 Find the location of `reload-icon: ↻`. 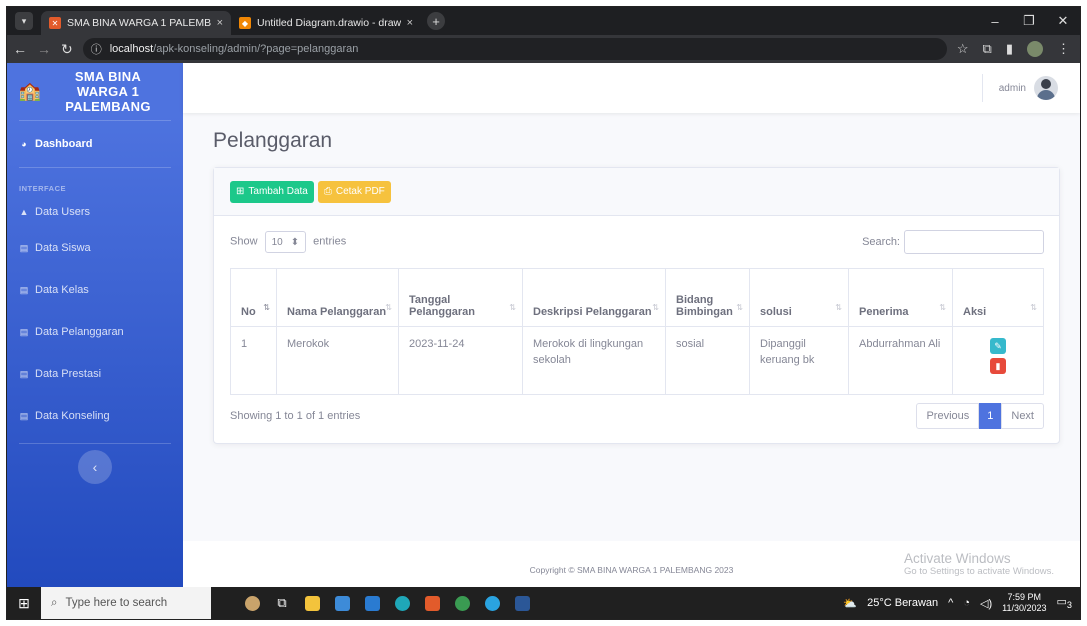

reload-icon: ↻ is located at coordinates (67, 49).